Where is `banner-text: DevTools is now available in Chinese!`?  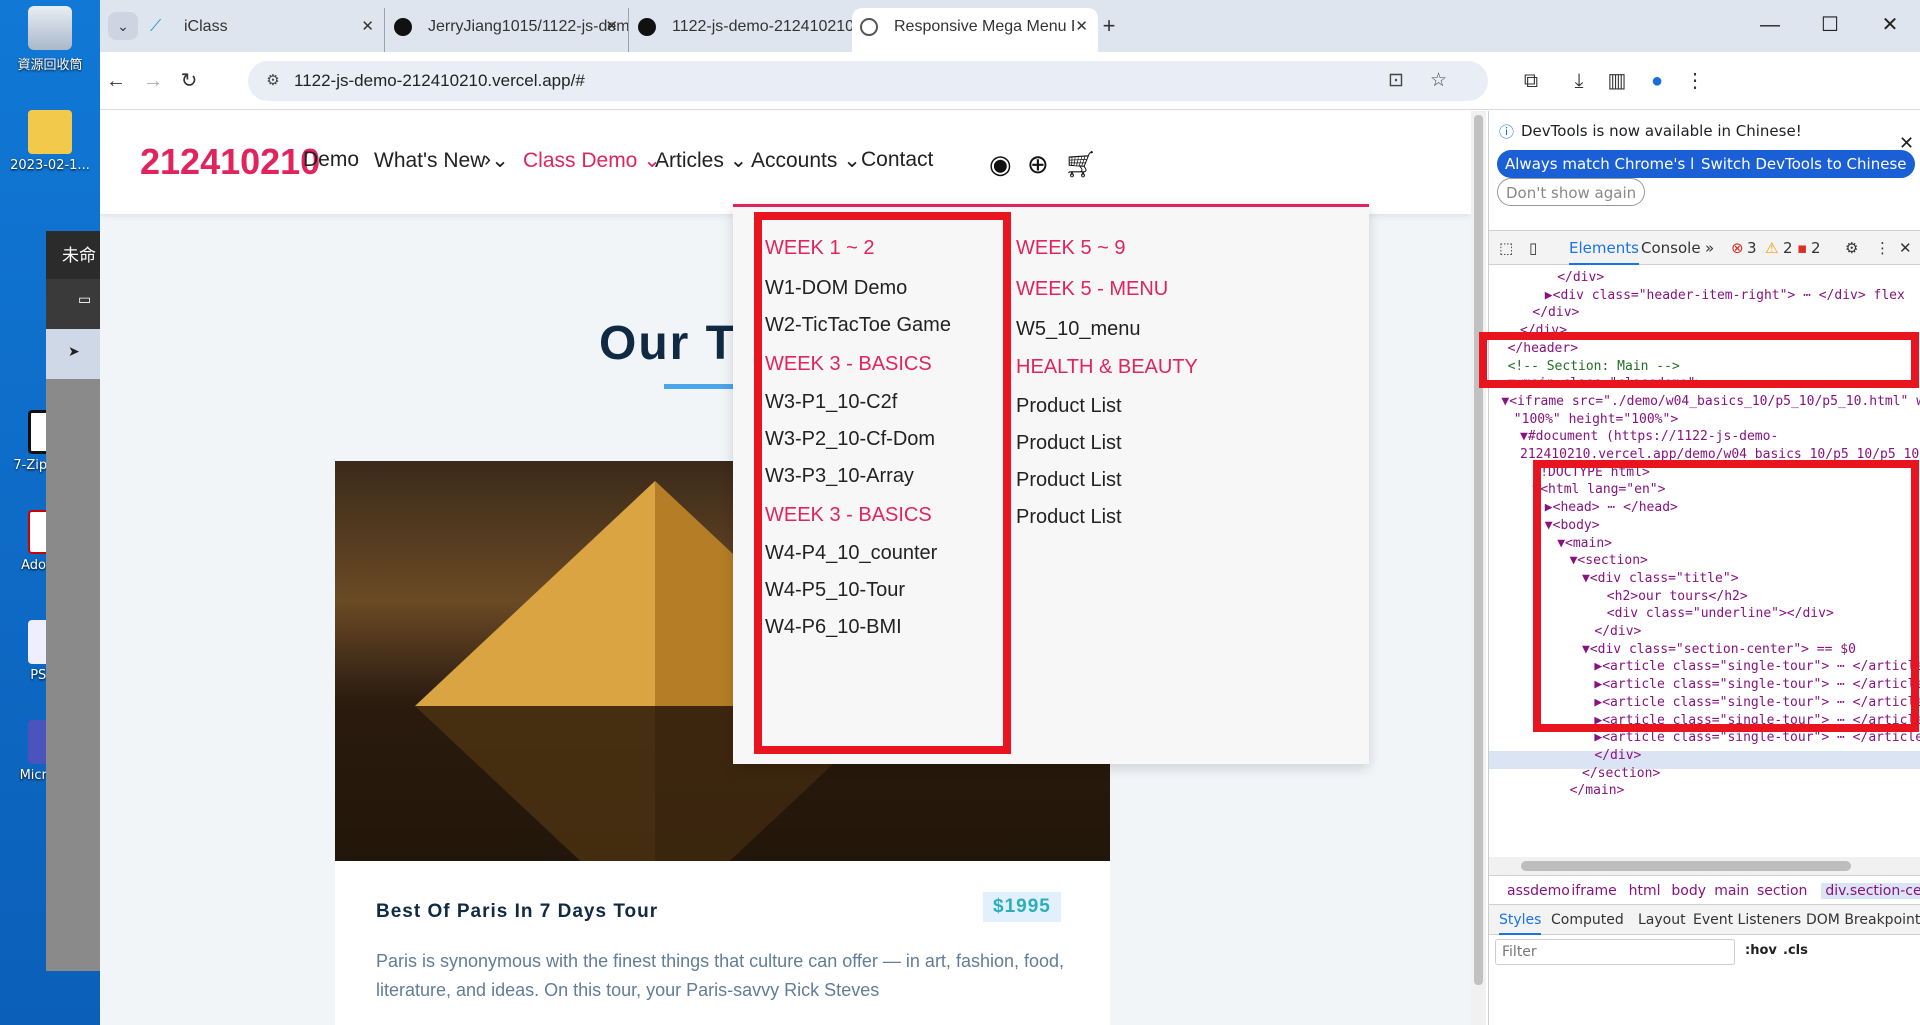
banner-text: DevTools is now available in Chinese! is located at coordinates (1661, 131).